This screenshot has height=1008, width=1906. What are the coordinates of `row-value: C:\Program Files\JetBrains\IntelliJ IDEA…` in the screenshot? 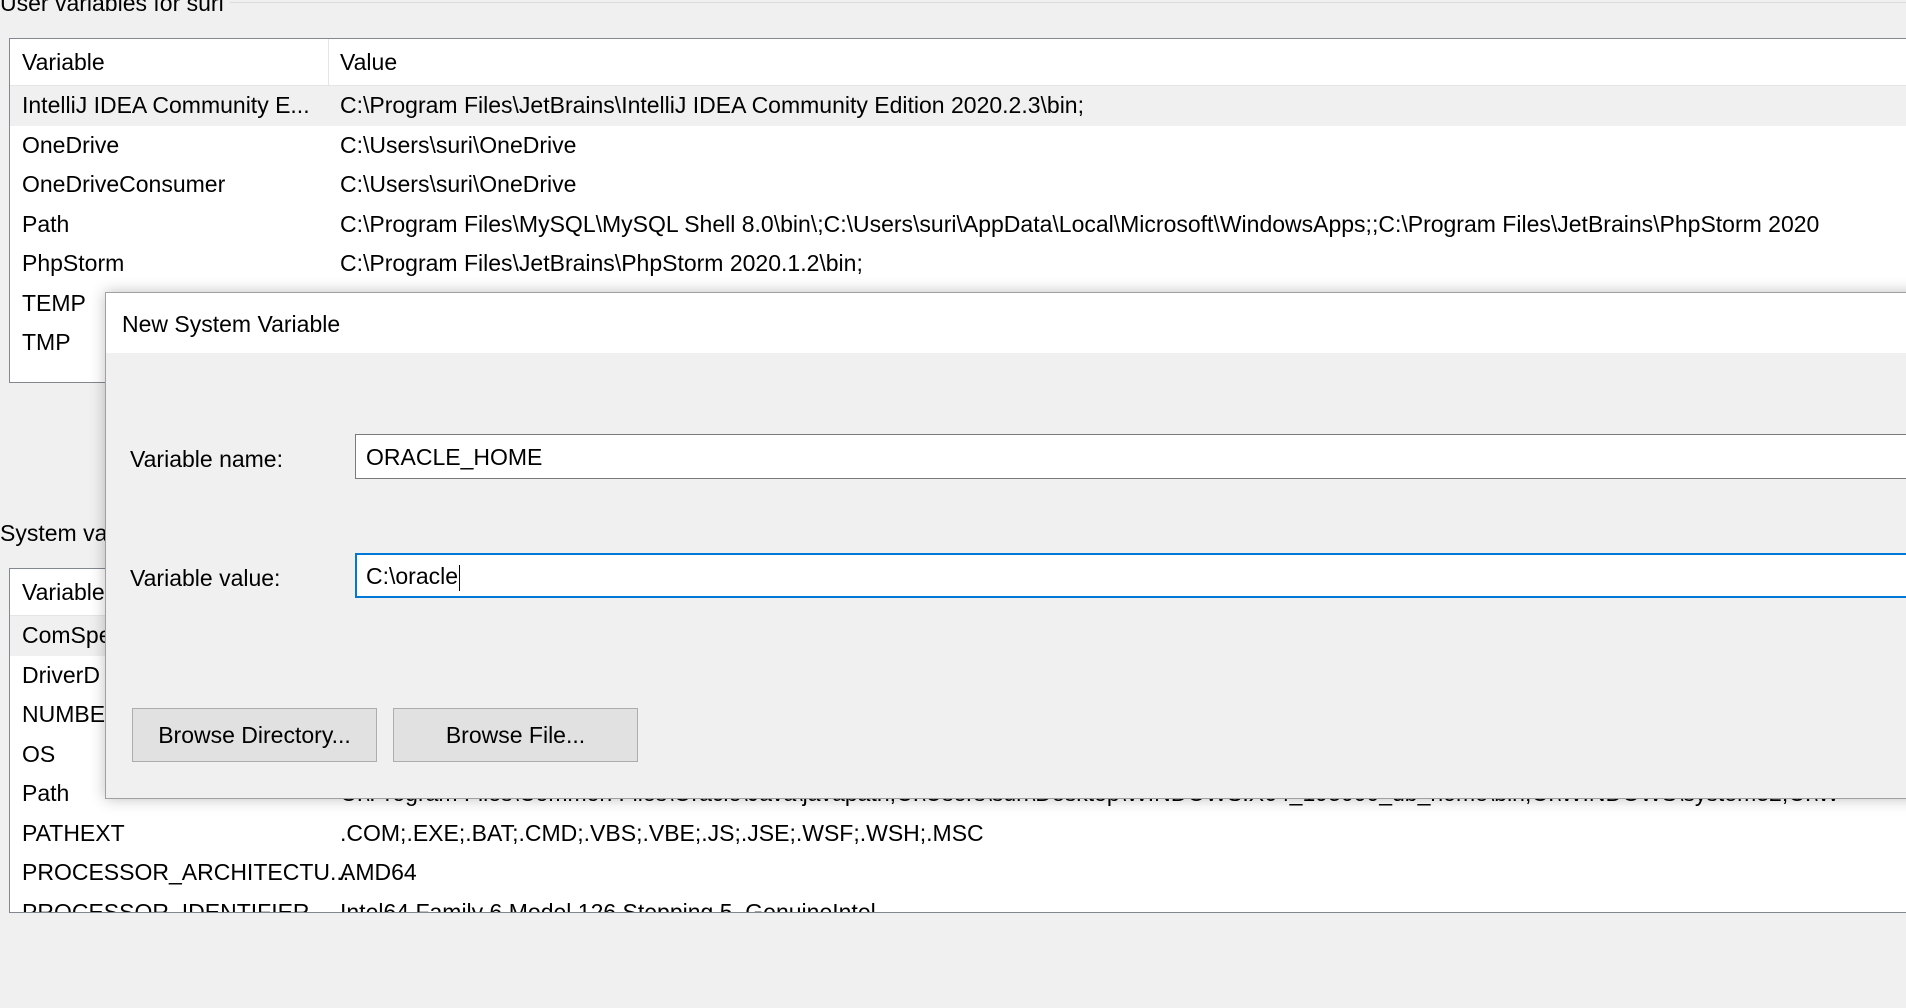 It's located at (712, 105).